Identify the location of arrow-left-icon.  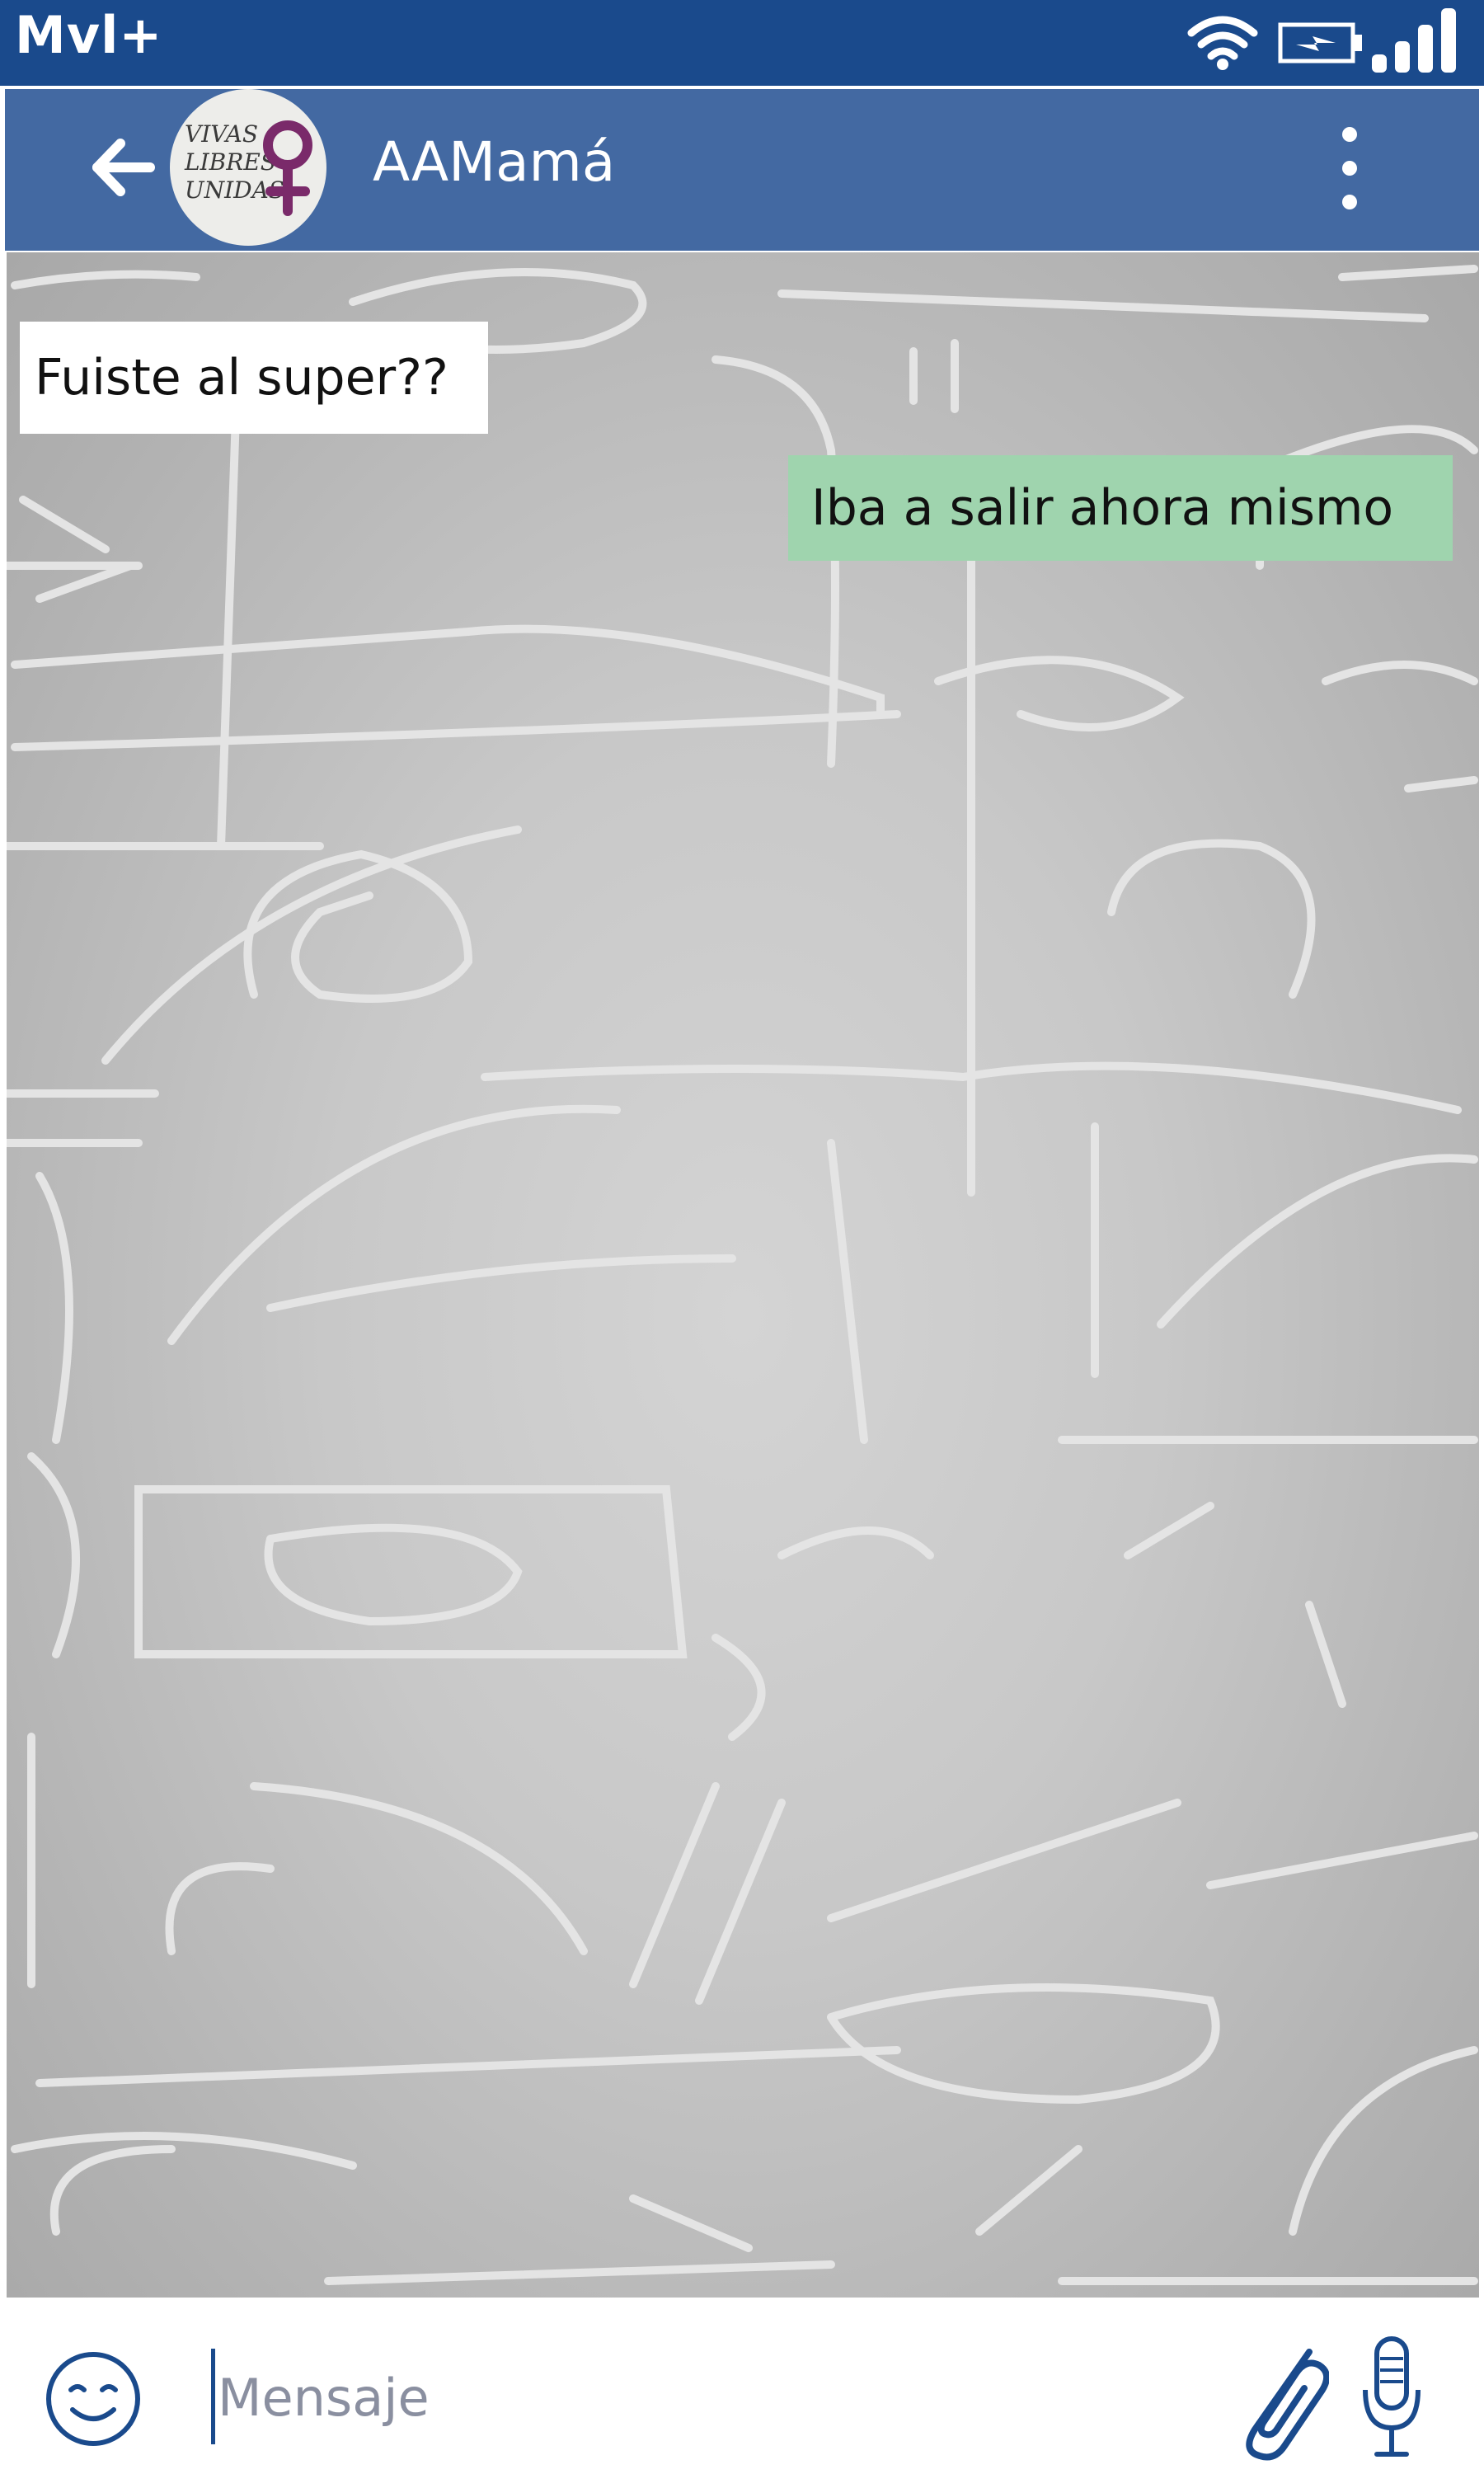
(123, 167).